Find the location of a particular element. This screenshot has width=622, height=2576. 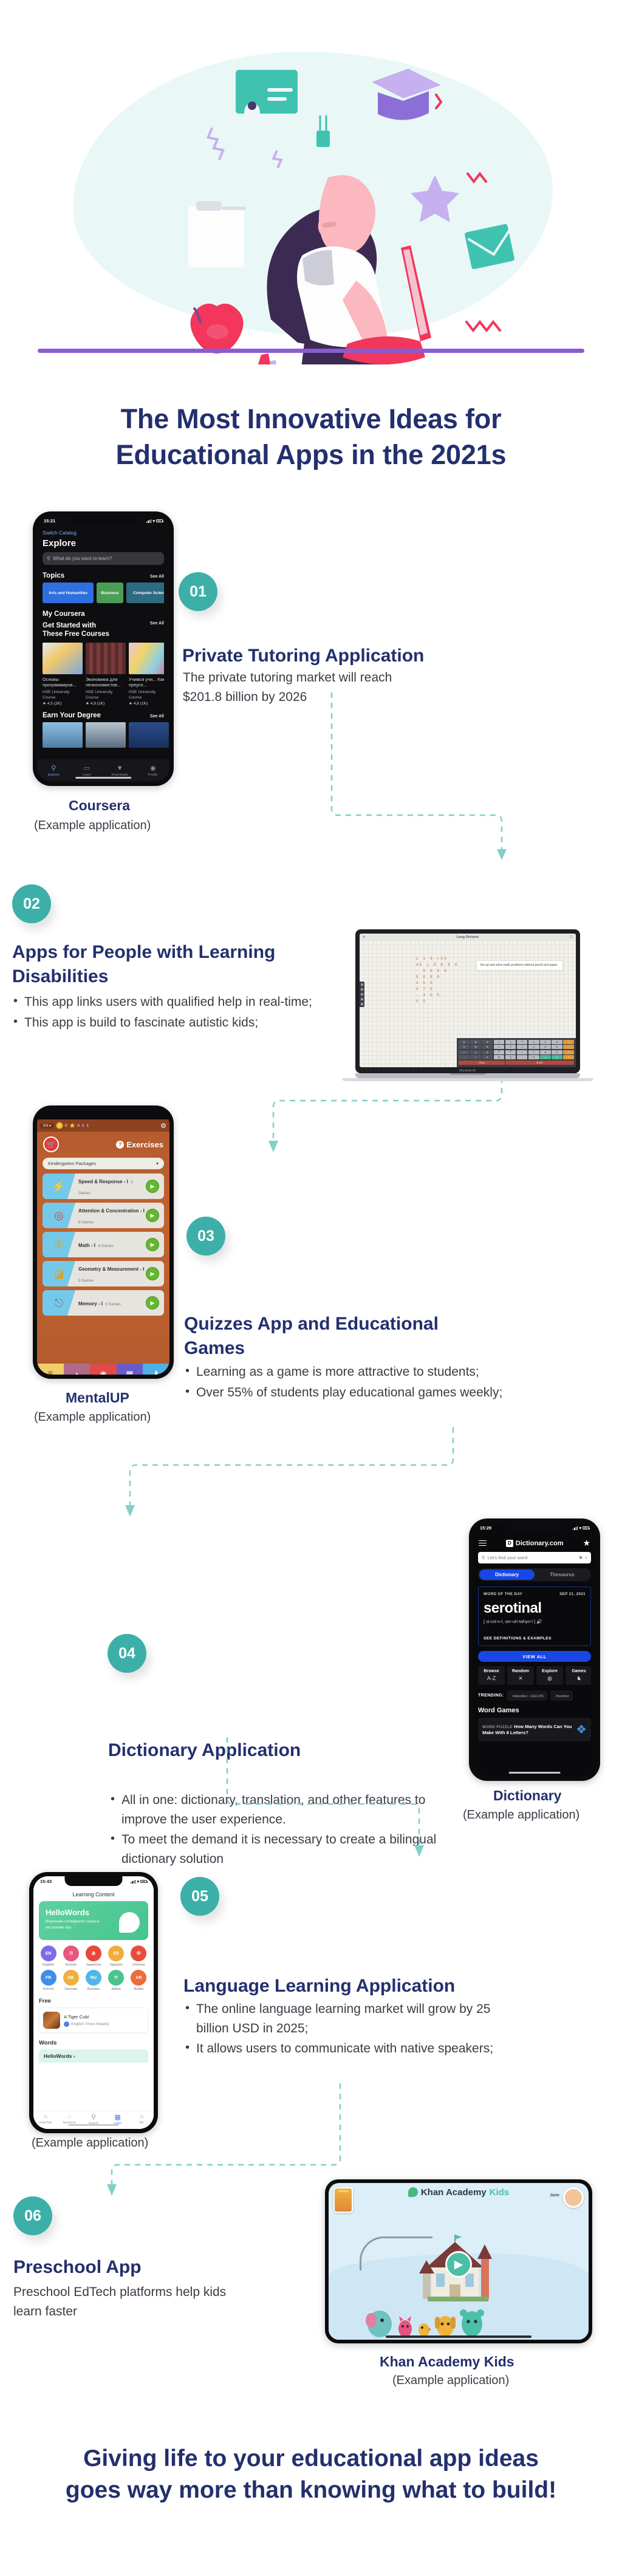

library-button: Library is located at coordinates (343, 2200).